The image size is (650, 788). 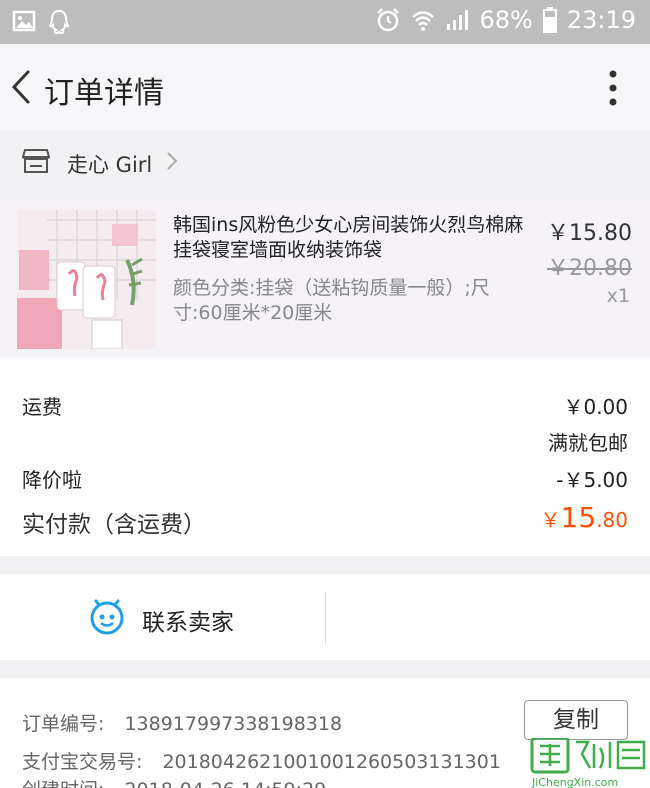 I want to click on total-decimal: .80, so click(x=612, y=520).